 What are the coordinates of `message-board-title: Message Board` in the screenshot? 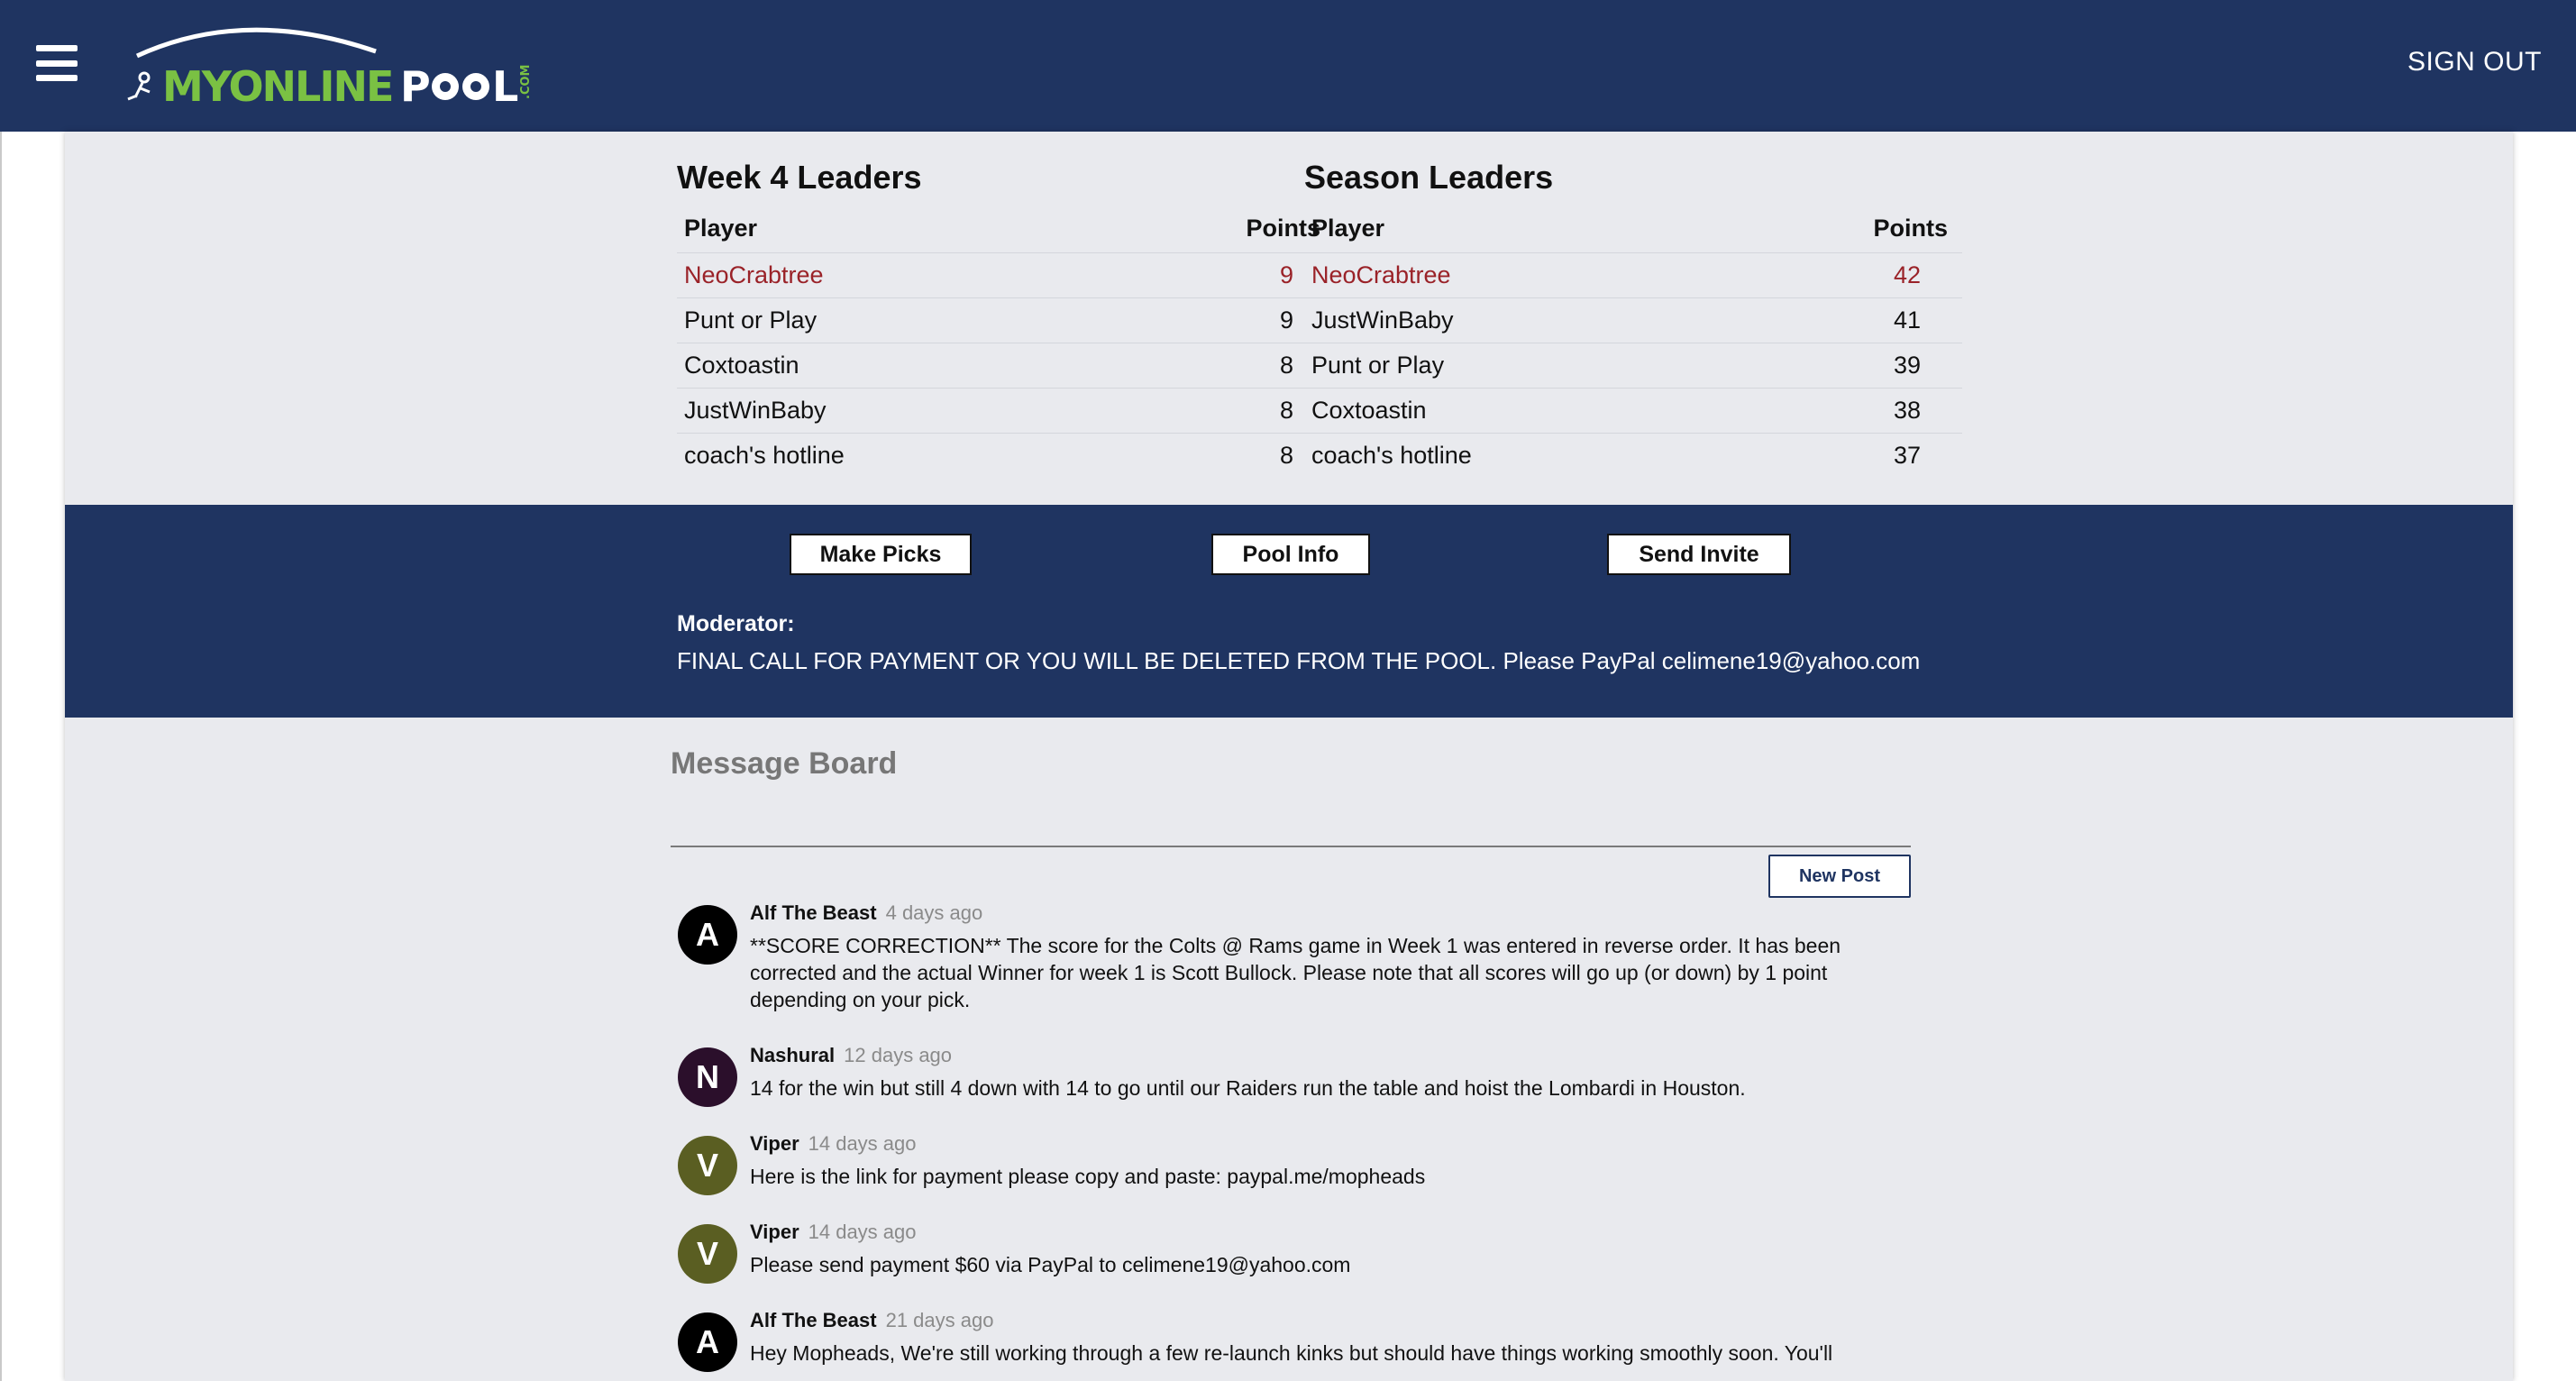 It's located at (784, 763).